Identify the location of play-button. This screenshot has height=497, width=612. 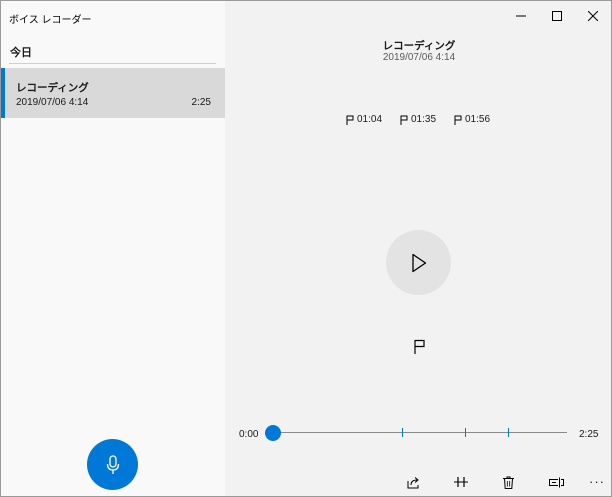
(418, 262).